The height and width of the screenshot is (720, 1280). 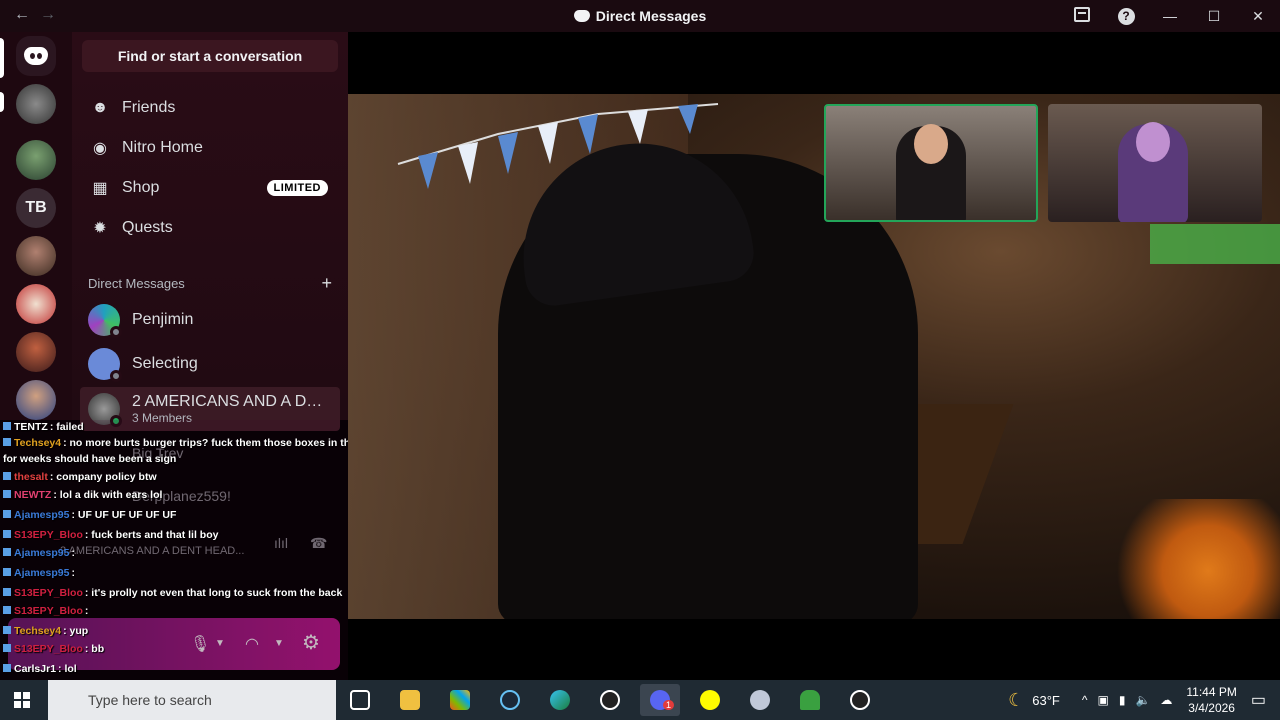 I want to click on edge-icon, so click(x=560, y=700).